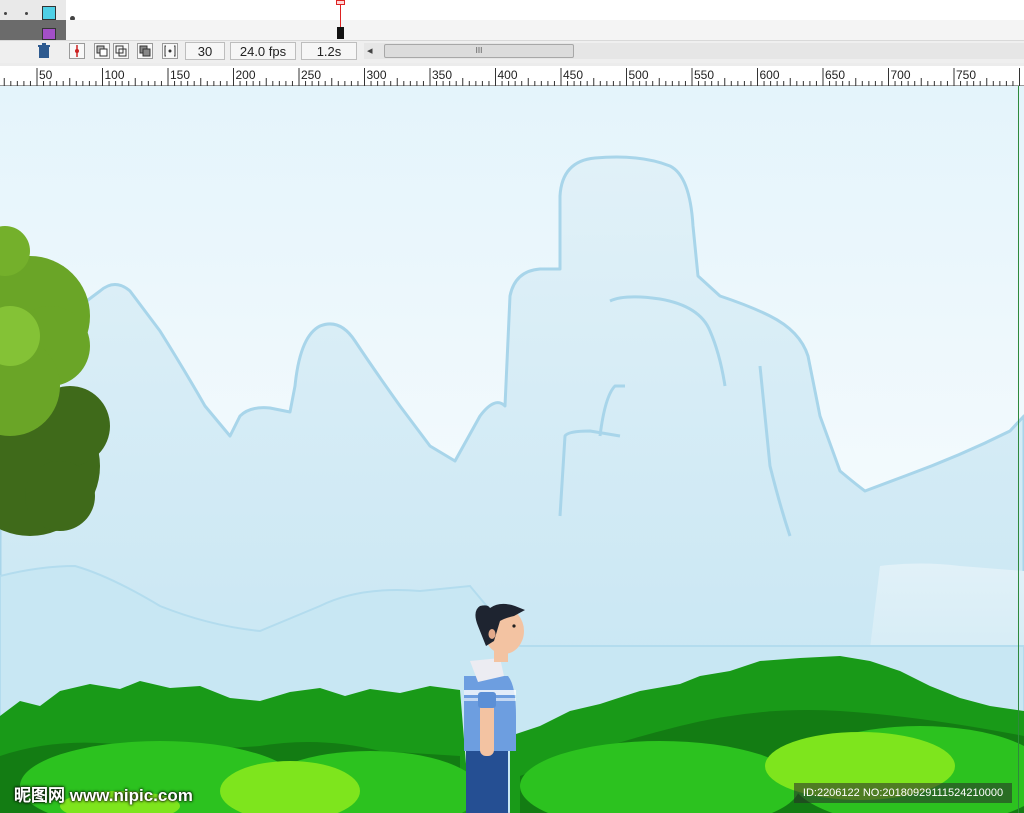  I want to click on frame-rate-field: 24.0 fps, so click(263, 51).